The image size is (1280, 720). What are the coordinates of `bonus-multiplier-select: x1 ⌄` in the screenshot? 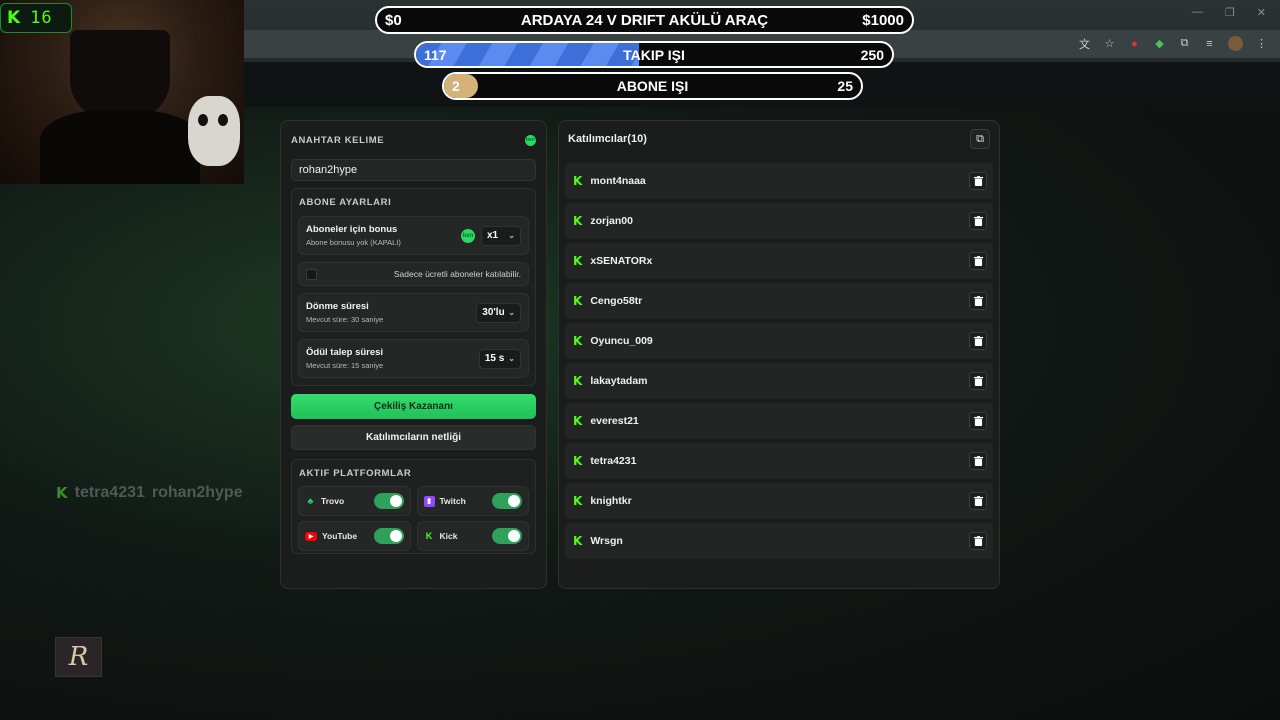 It's located at (501, 235).